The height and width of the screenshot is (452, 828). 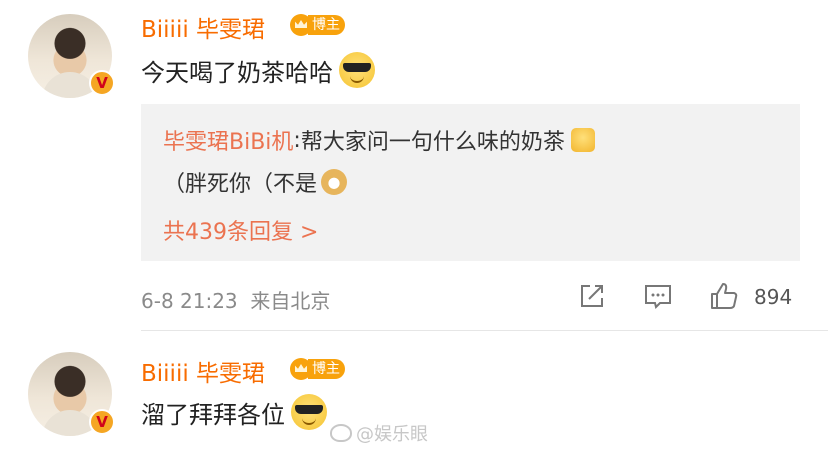 I want to click on weibo-logo-icon, so click(x=341, y=433).